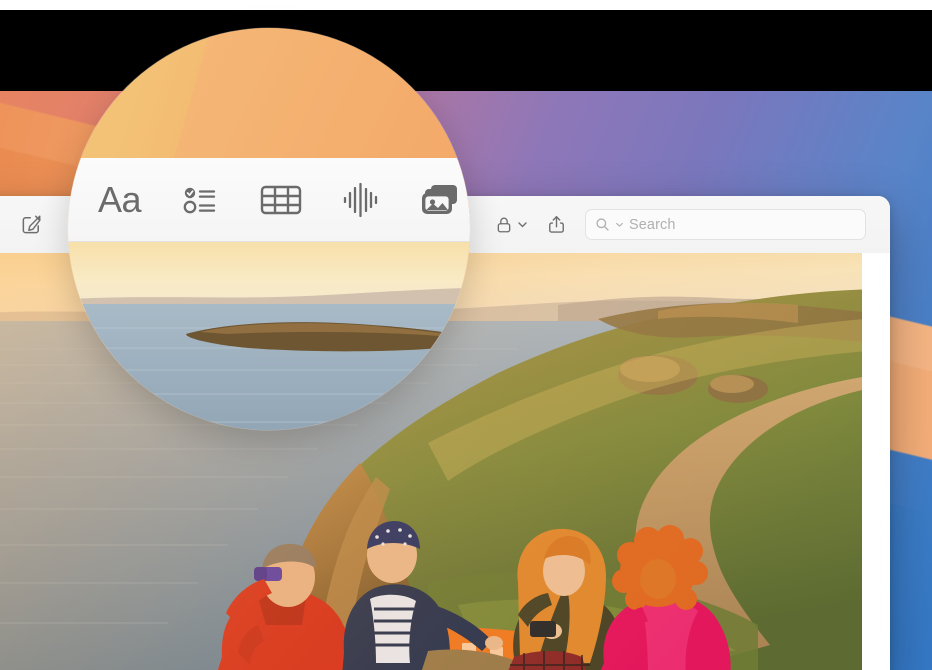 The image size is (932, 670). I want to click on table-icon, so click(281, 200).